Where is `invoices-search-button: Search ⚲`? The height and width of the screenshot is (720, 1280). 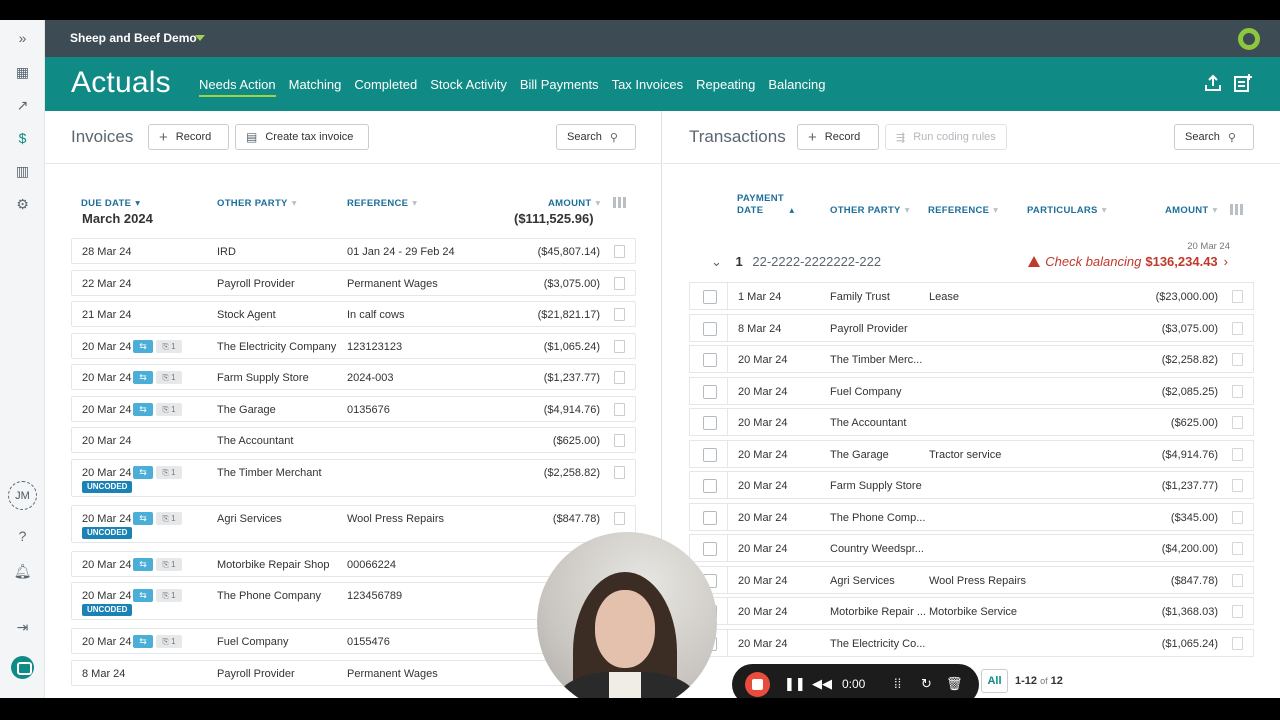 invoices-search-button: Search ⚲ is located at coordinates (596, 137).